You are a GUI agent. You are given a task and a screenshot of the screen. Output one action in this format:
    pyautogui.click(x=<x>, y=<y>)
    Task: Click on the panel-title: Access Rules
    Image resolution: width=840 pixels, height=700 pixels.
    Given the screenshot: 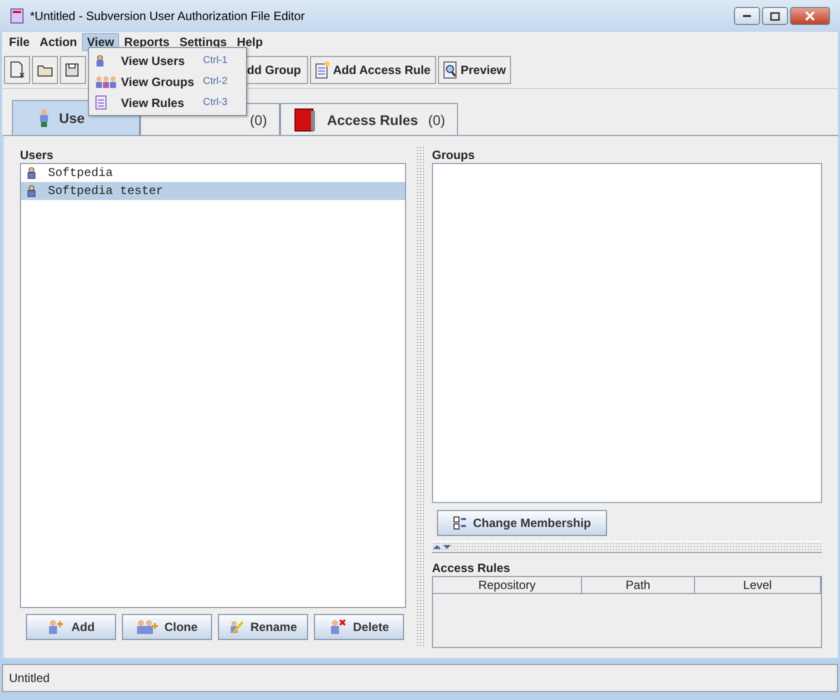 What is the action you would take?
    pyautogui.click(x=472, y=568)
    